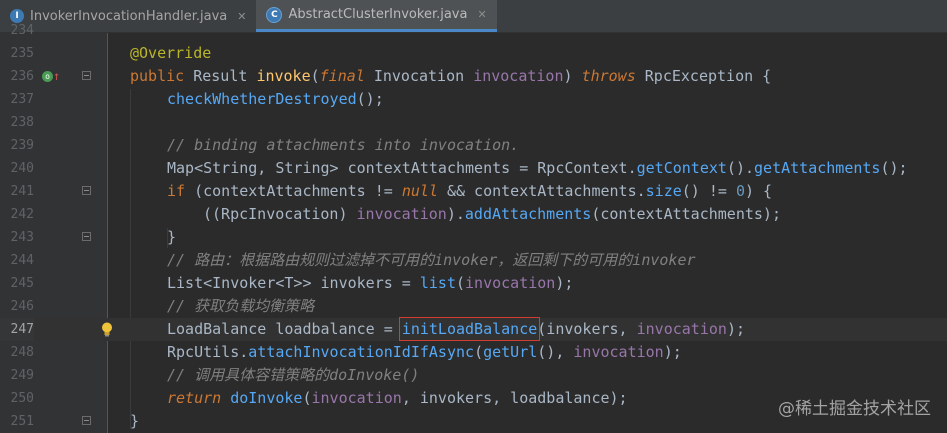 The height and width of the screenshot is (433, 947). I want to click on line-number: 236, so click(22, 76).